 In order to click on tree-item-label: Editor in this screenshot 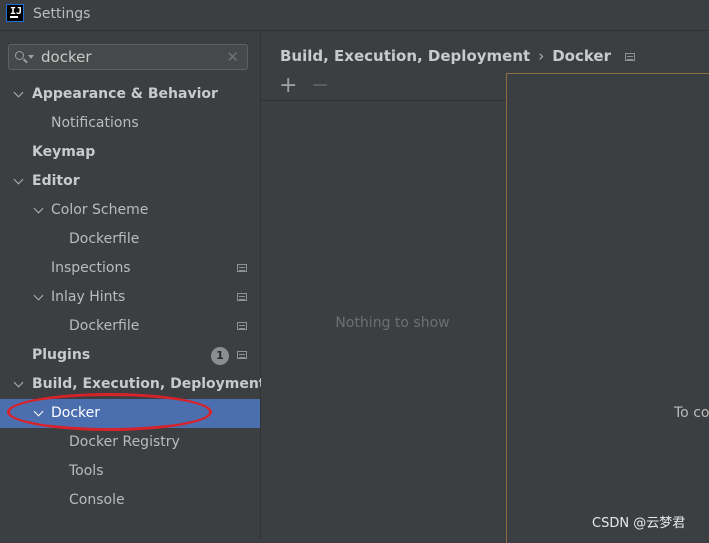, I will do `click(56, 181)`.